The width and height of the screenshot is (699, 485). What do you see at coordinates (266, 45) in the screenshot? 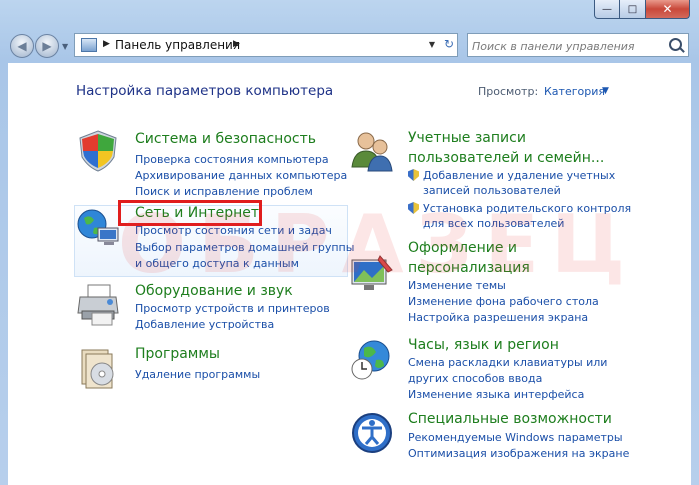
I see `address-bar: ▶ Панель управления ▶ ▼ ↻` at bounding box center [266, 45].